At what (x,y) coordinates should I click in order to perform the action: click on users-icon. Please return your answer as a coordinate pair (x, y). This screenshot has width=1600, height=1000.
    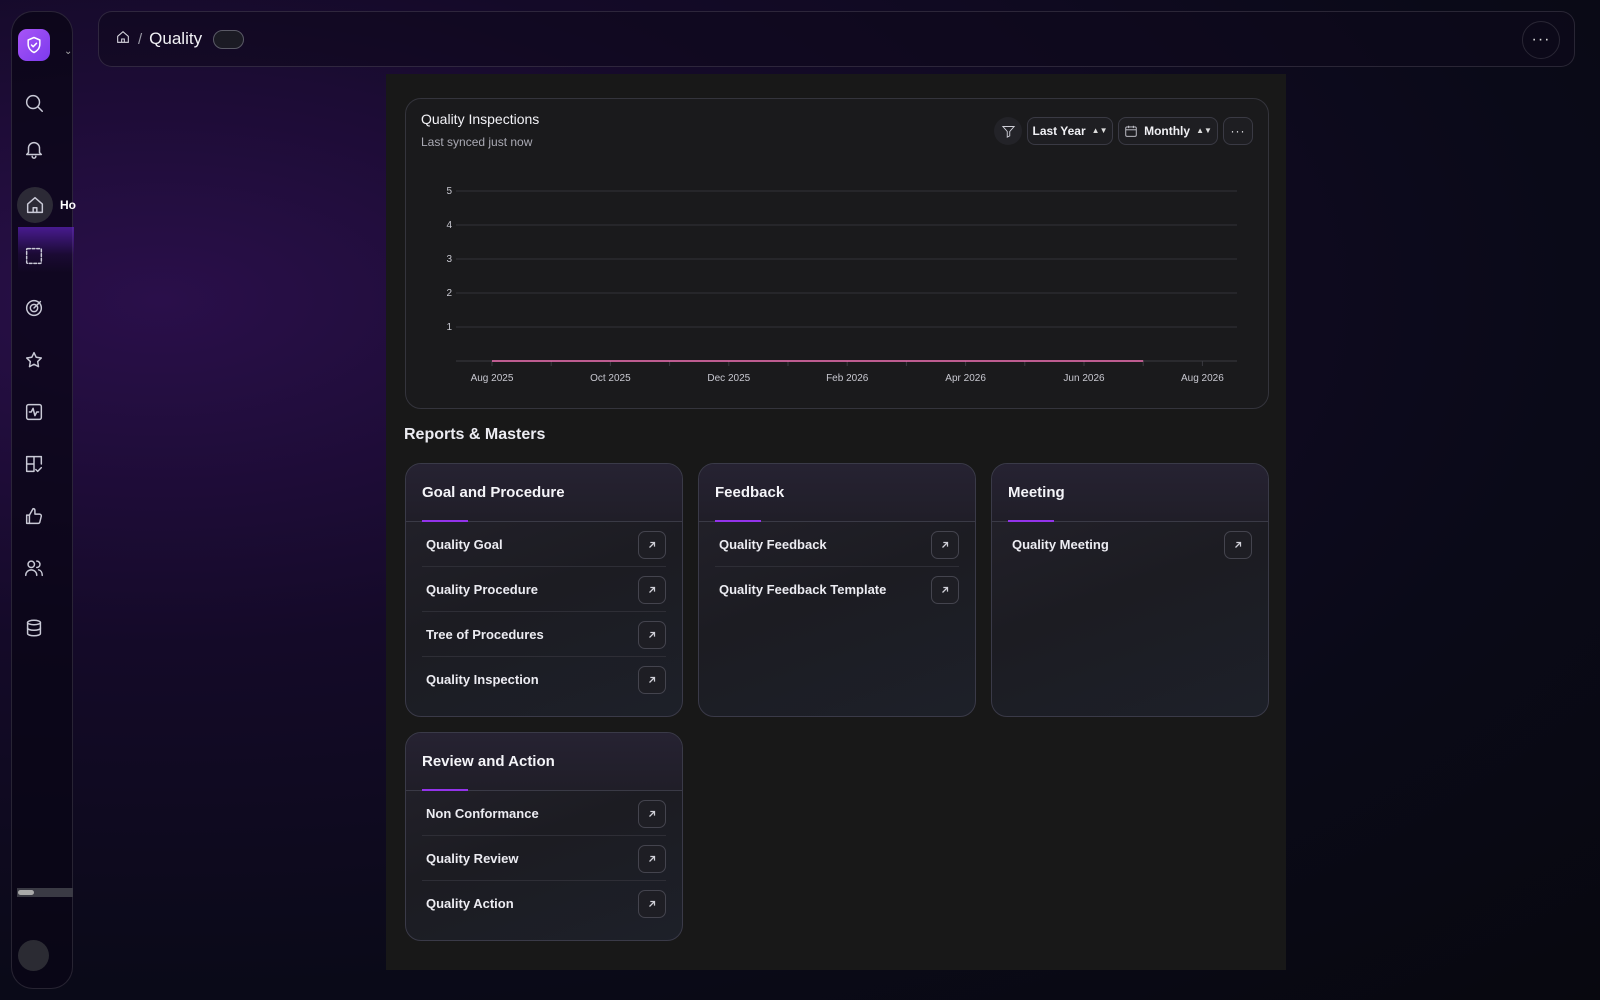
    Looking at the image, I should click on (34, 568).